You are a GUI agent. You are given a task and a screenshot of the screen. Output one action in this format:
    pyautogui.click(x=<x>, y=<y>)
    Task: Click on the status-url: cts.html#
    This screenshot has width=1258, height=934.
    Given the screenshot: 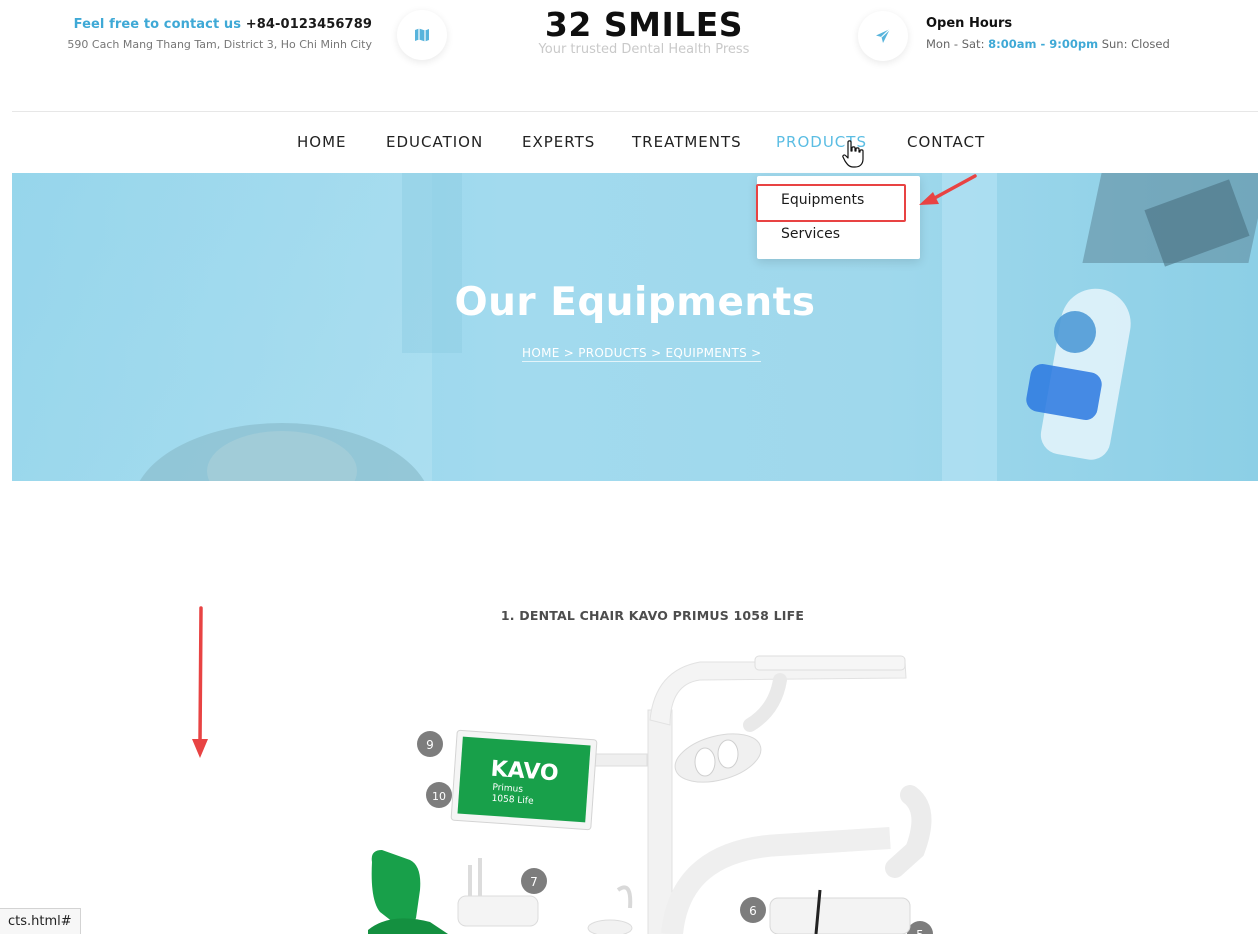 What is the action you would take?
    pyautogui.click(x=40, y=921)
    